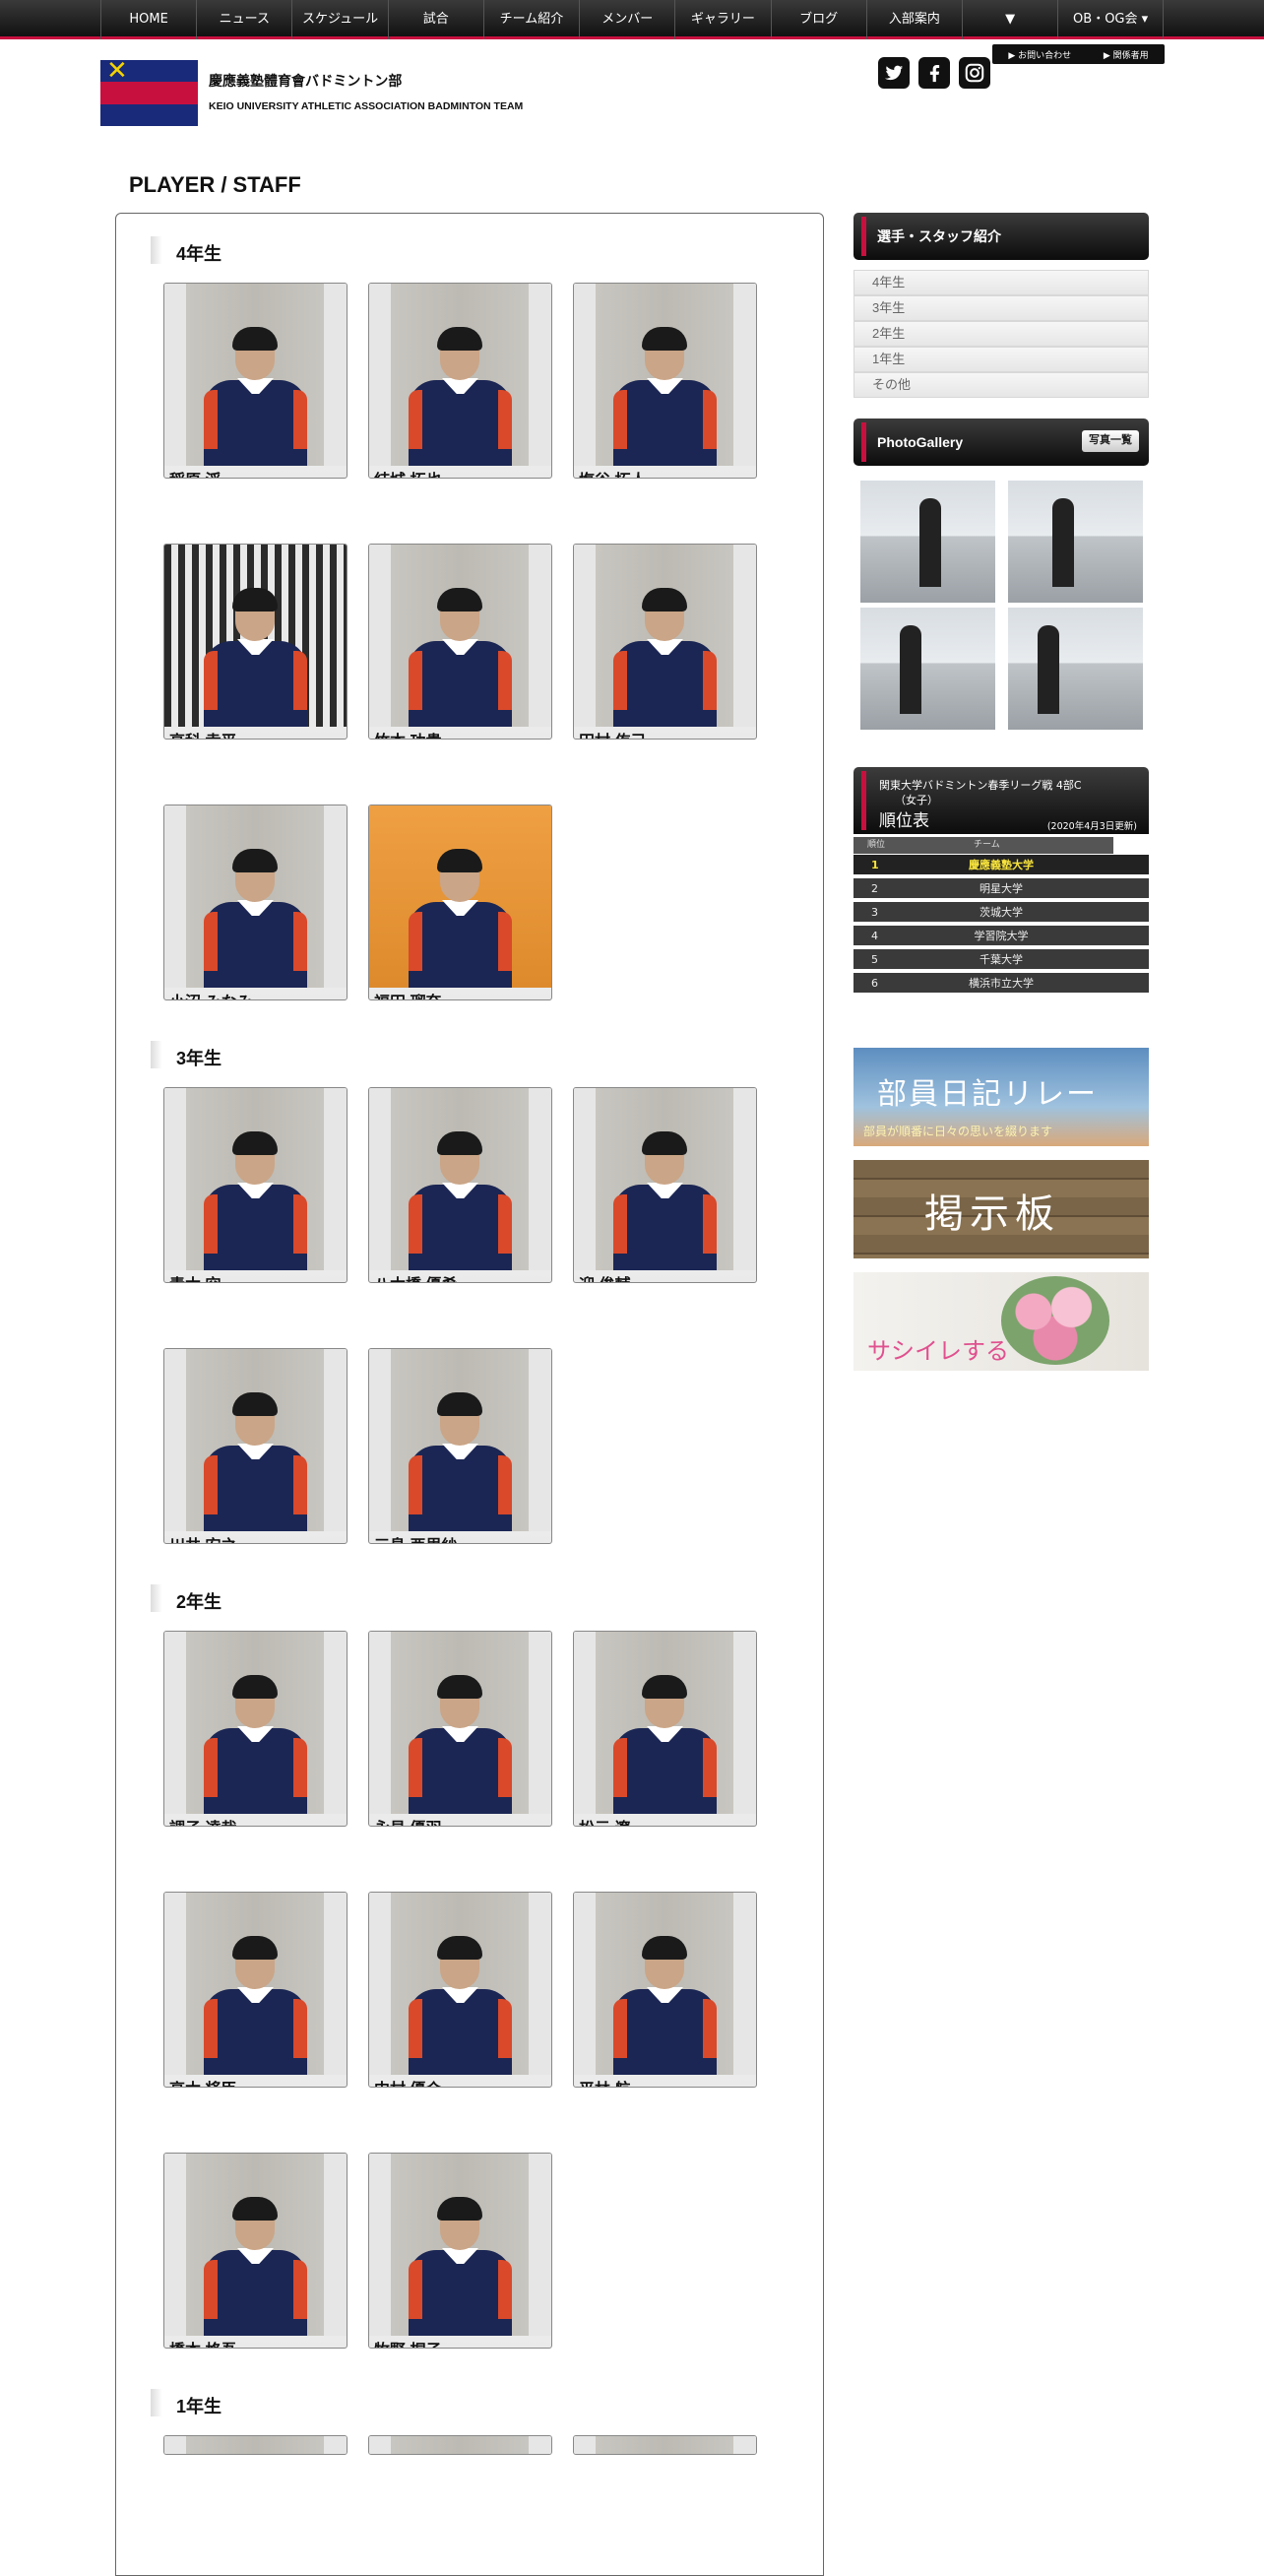 The height and width of the screenshot is (2576, 1264). I want to click on nav-item: HOME, so click(150, 19).